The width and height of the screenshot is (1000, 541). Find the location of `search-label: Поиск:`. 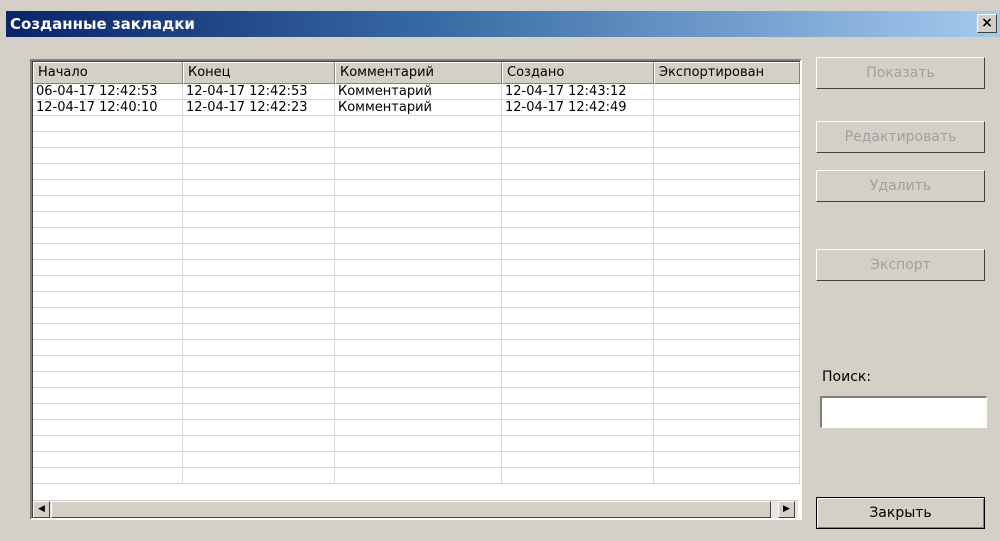

search-label: Поиск: is located at coordinates (847, 377).